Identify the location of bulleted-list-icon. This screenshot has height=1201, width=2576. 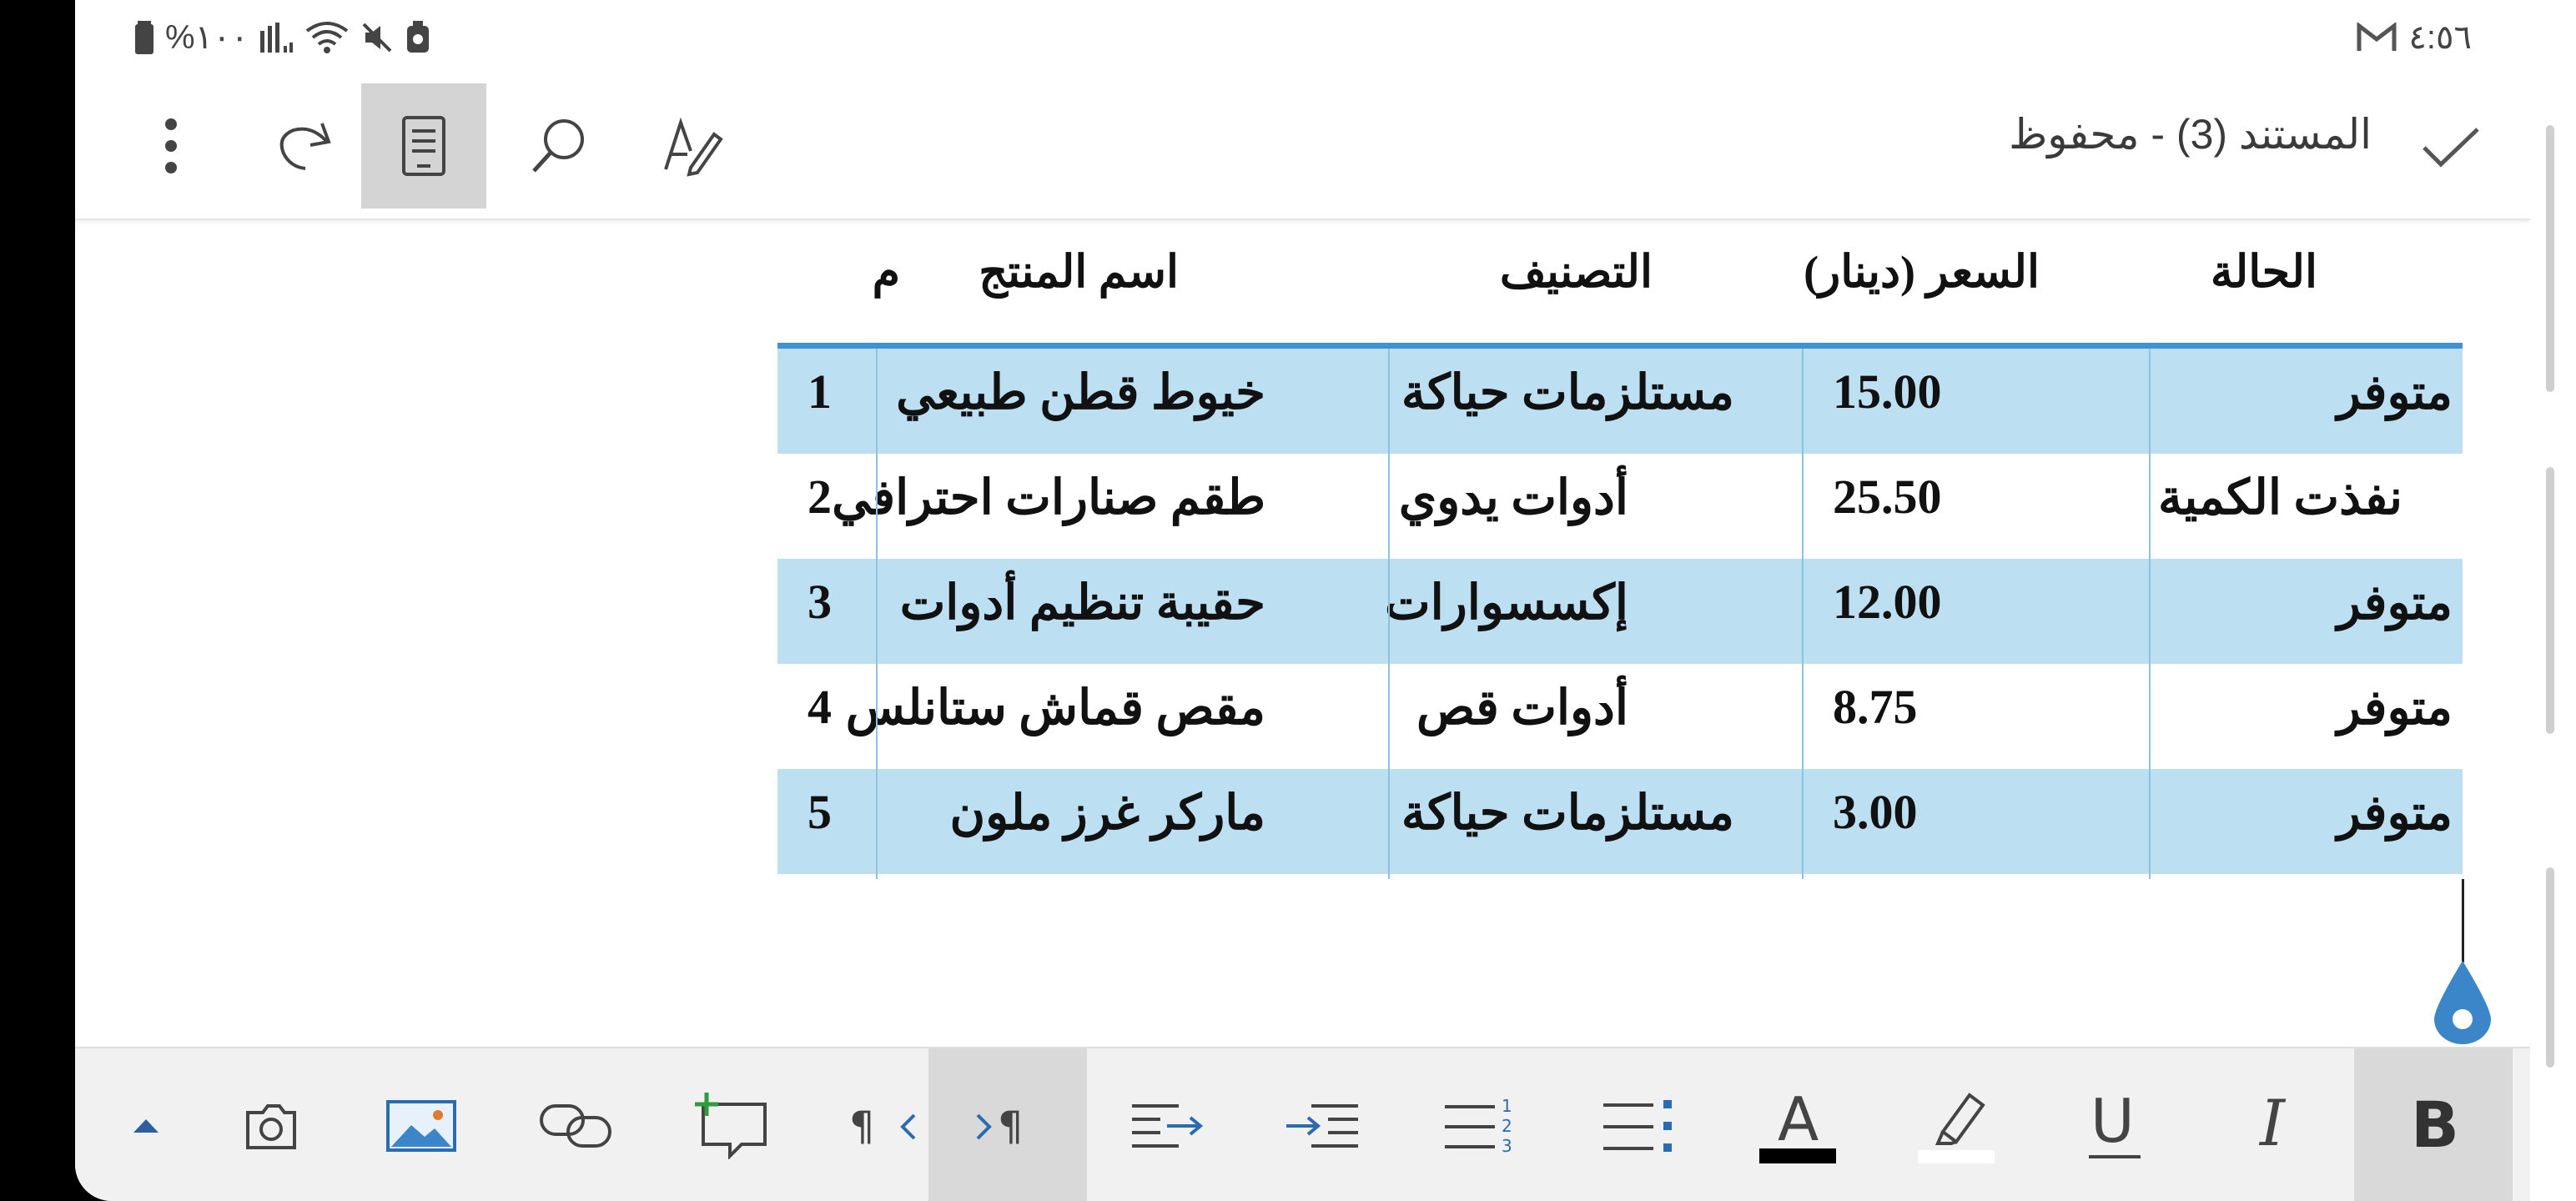
(1637, 1125).